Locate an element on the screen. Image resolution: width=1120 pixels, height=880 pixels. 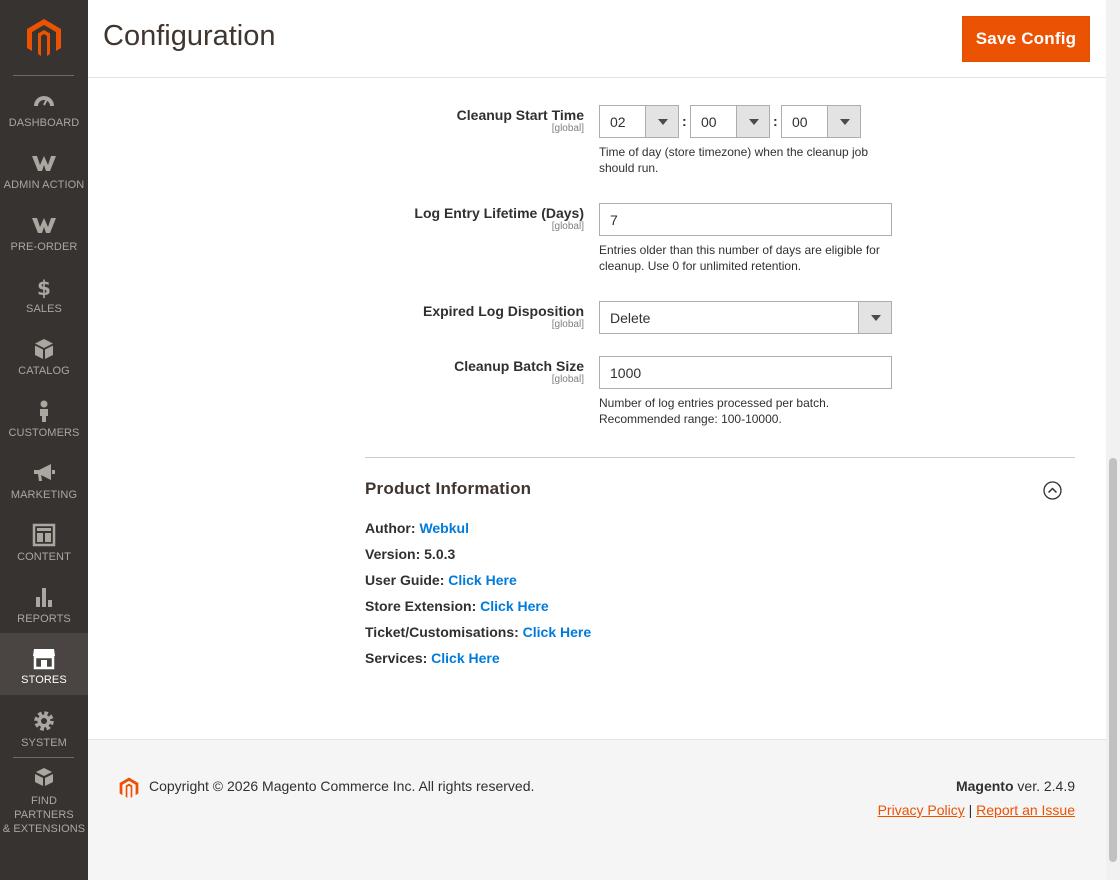
store-extension-line: Store Extension: Click Here is located at coordinates (457, 606).